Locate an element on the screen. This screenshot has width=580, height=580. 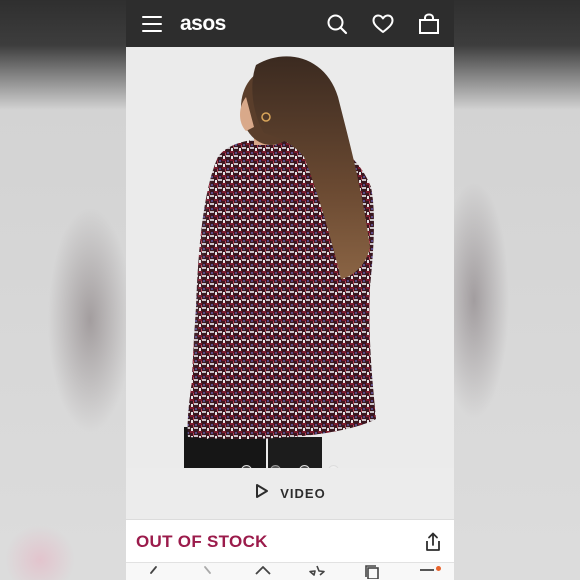
tabs-icon is located at coordinates (372, 572).